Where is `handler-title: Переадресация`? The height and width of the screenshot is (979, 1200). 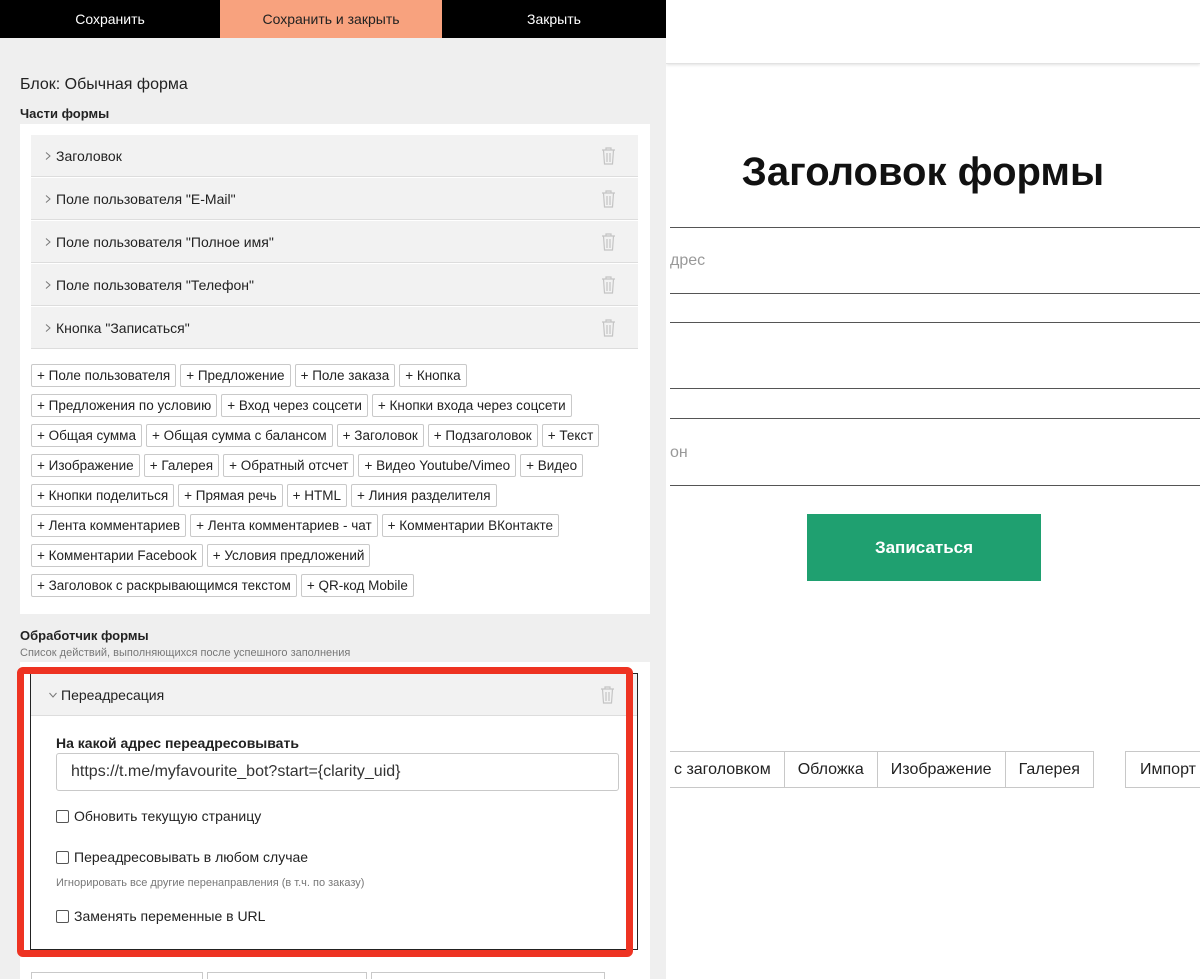
handler-title: Переадресация is located at coordinates (113, 694).